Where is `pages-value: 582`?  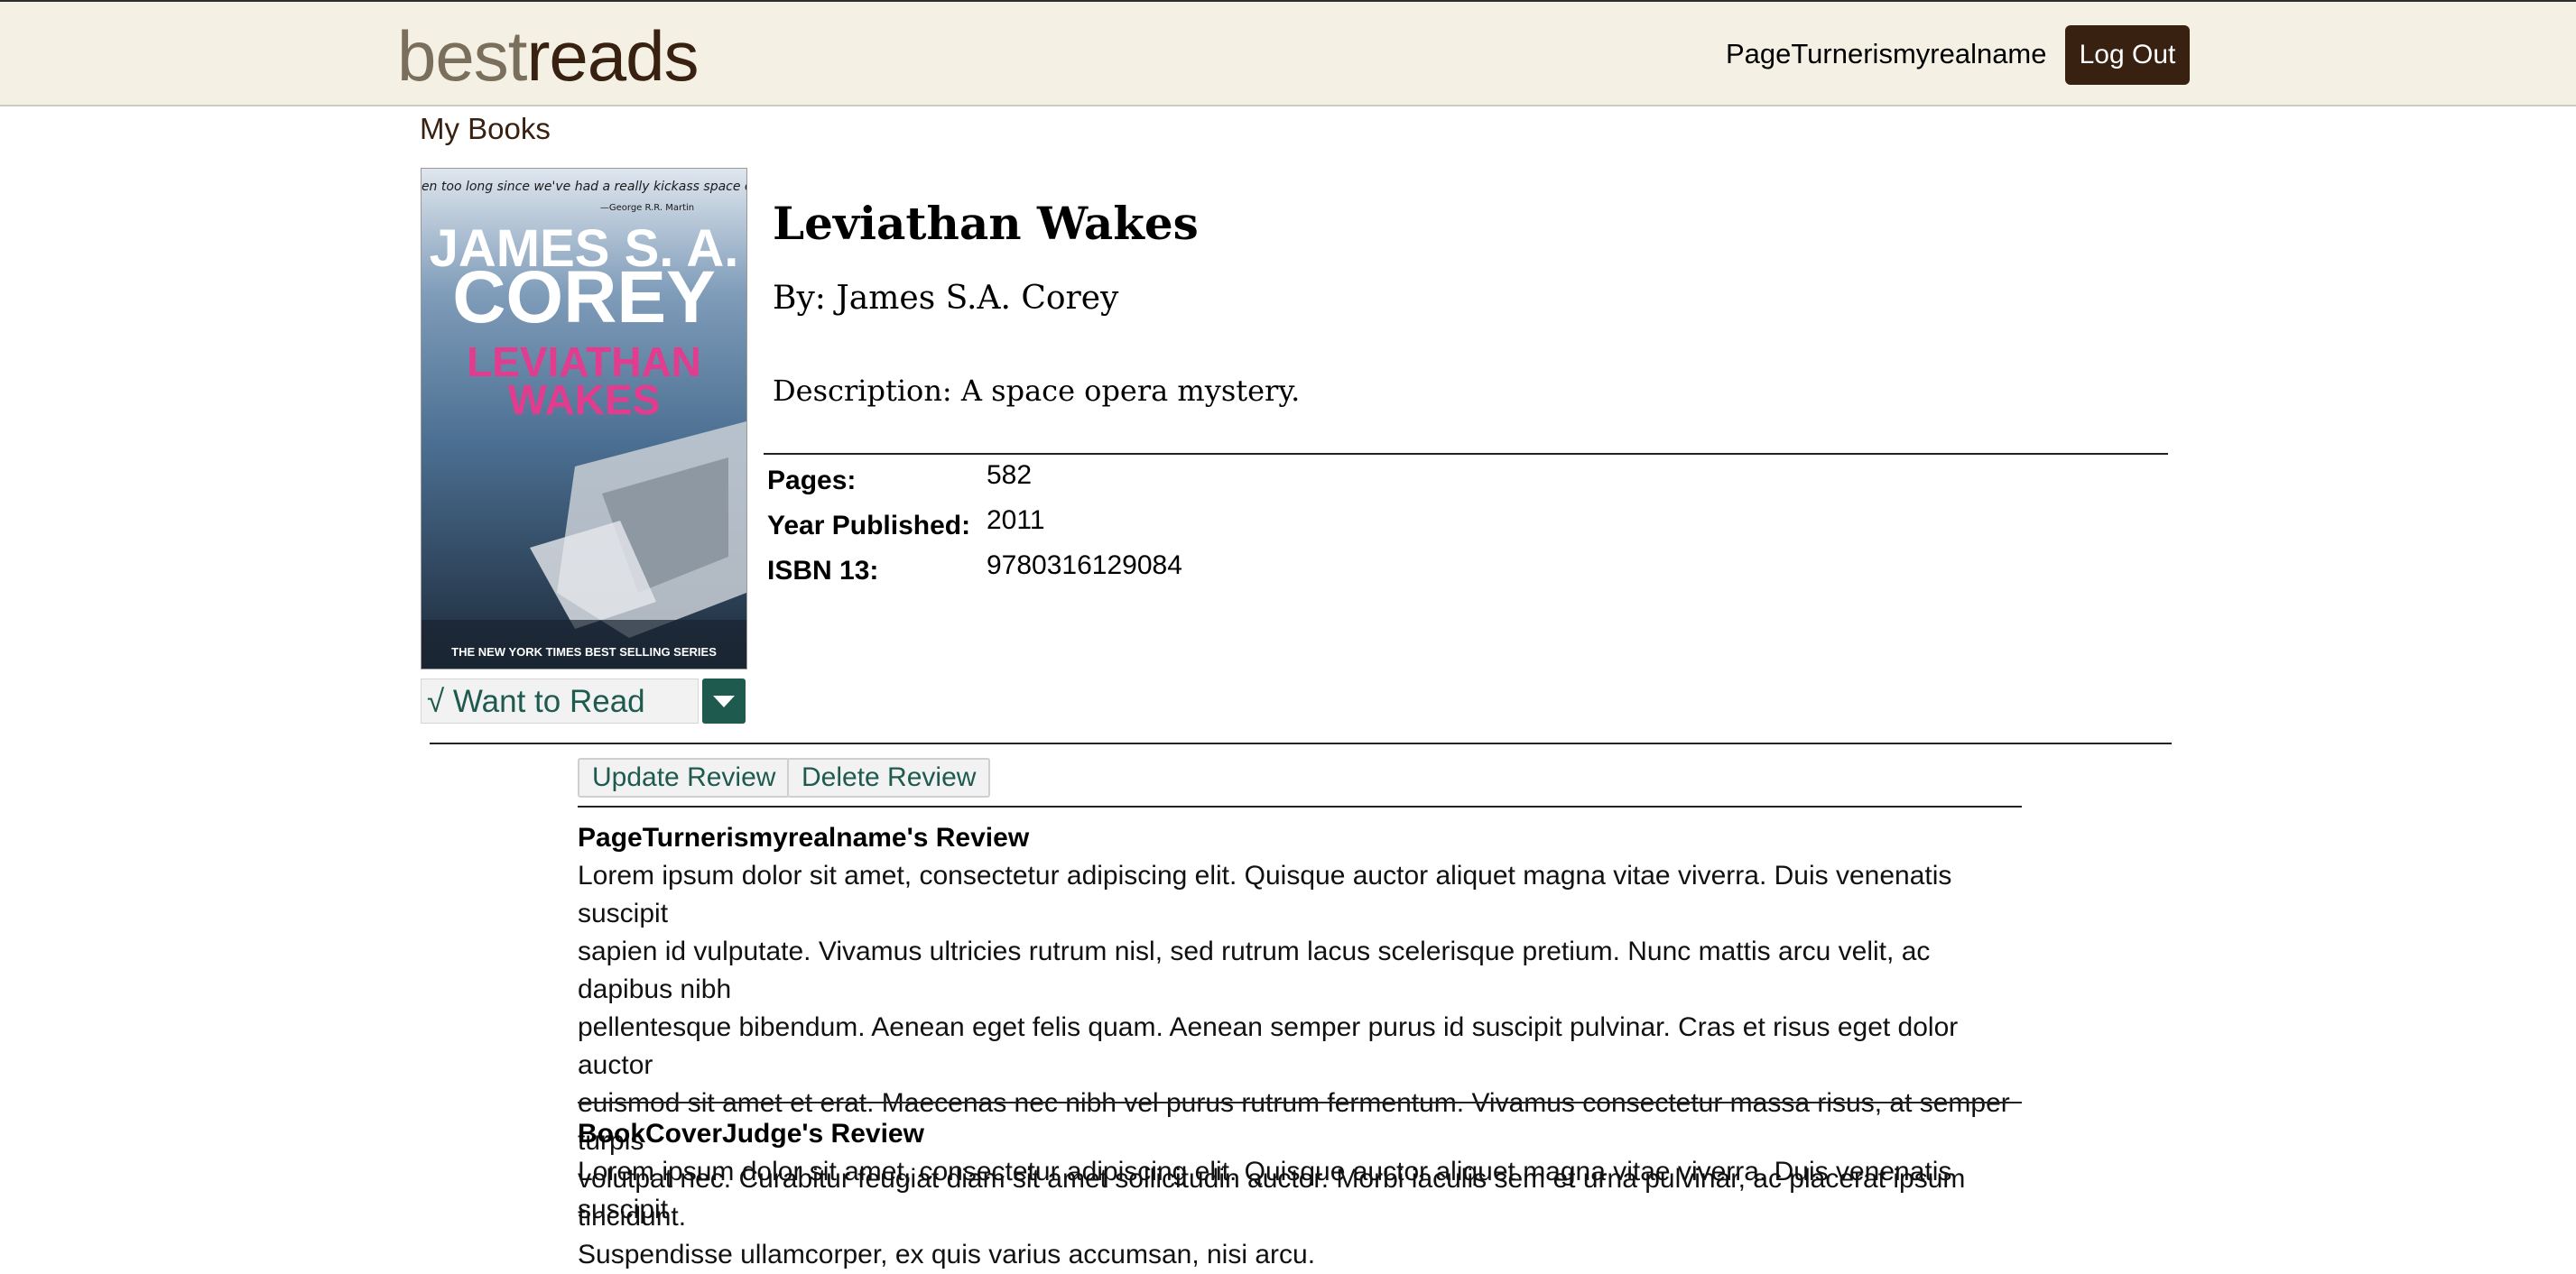
pages-value: 582 is located at coordinates (1010, 475).